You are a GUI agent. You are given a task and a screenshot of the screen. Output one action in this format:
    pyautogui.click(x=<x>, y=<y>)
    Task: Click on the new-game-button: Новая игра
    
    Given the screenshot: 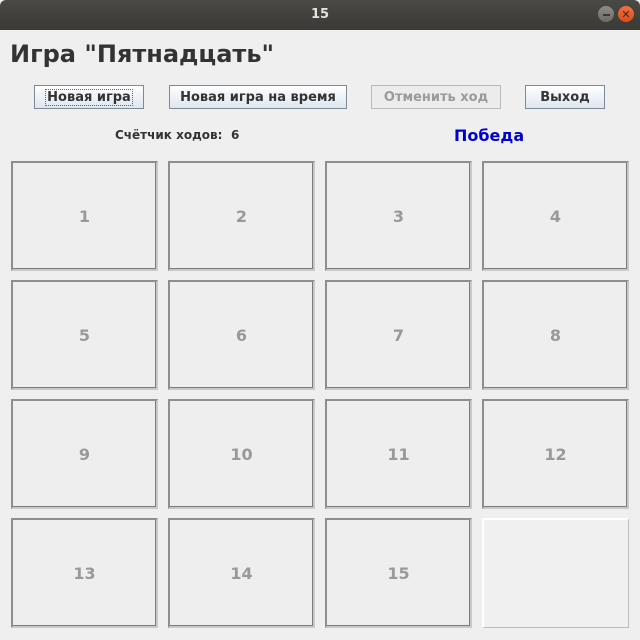 What is the action you would take?
    pyautogui.click(x=89, y=97)
    